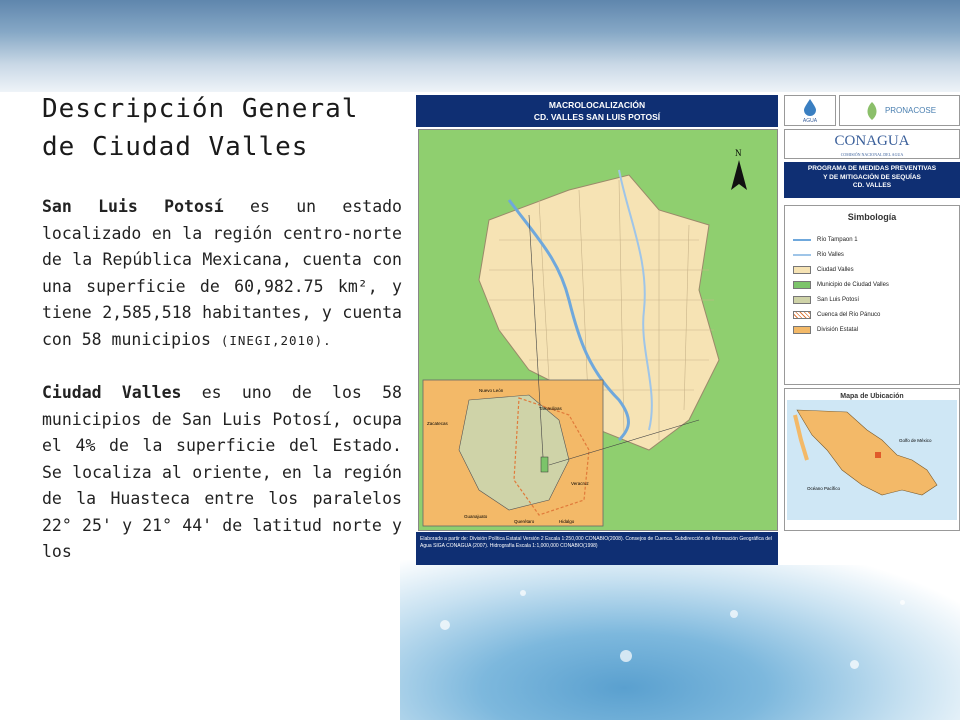  I want to click on legend-label: Río Tampaon 1, so click(837, 239).